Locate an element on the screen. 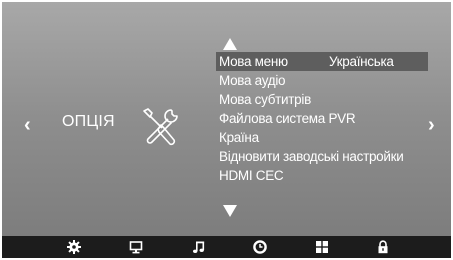 The width and height of the screenshot is (453, 260). lock-icon is located at coordinates (383, 247).